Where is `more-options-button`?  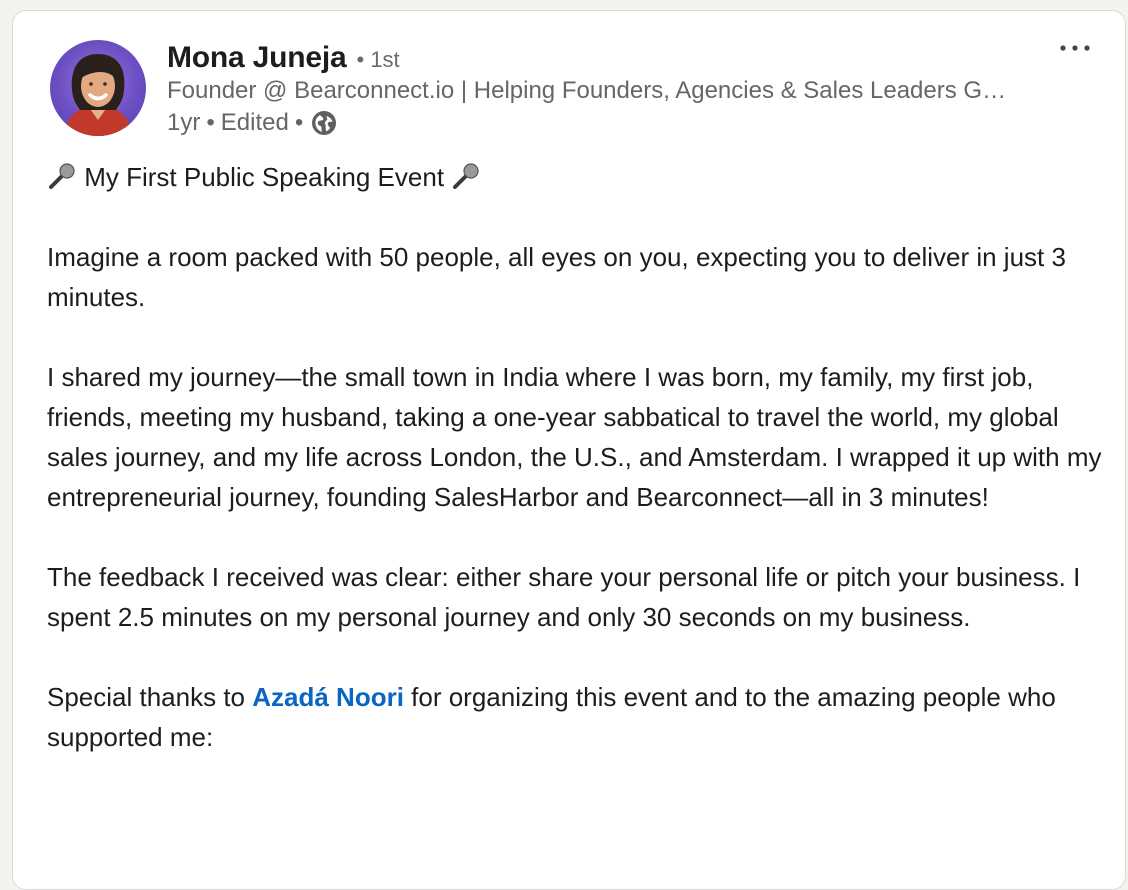 more-options-button is located at coordinates (1075, 48).